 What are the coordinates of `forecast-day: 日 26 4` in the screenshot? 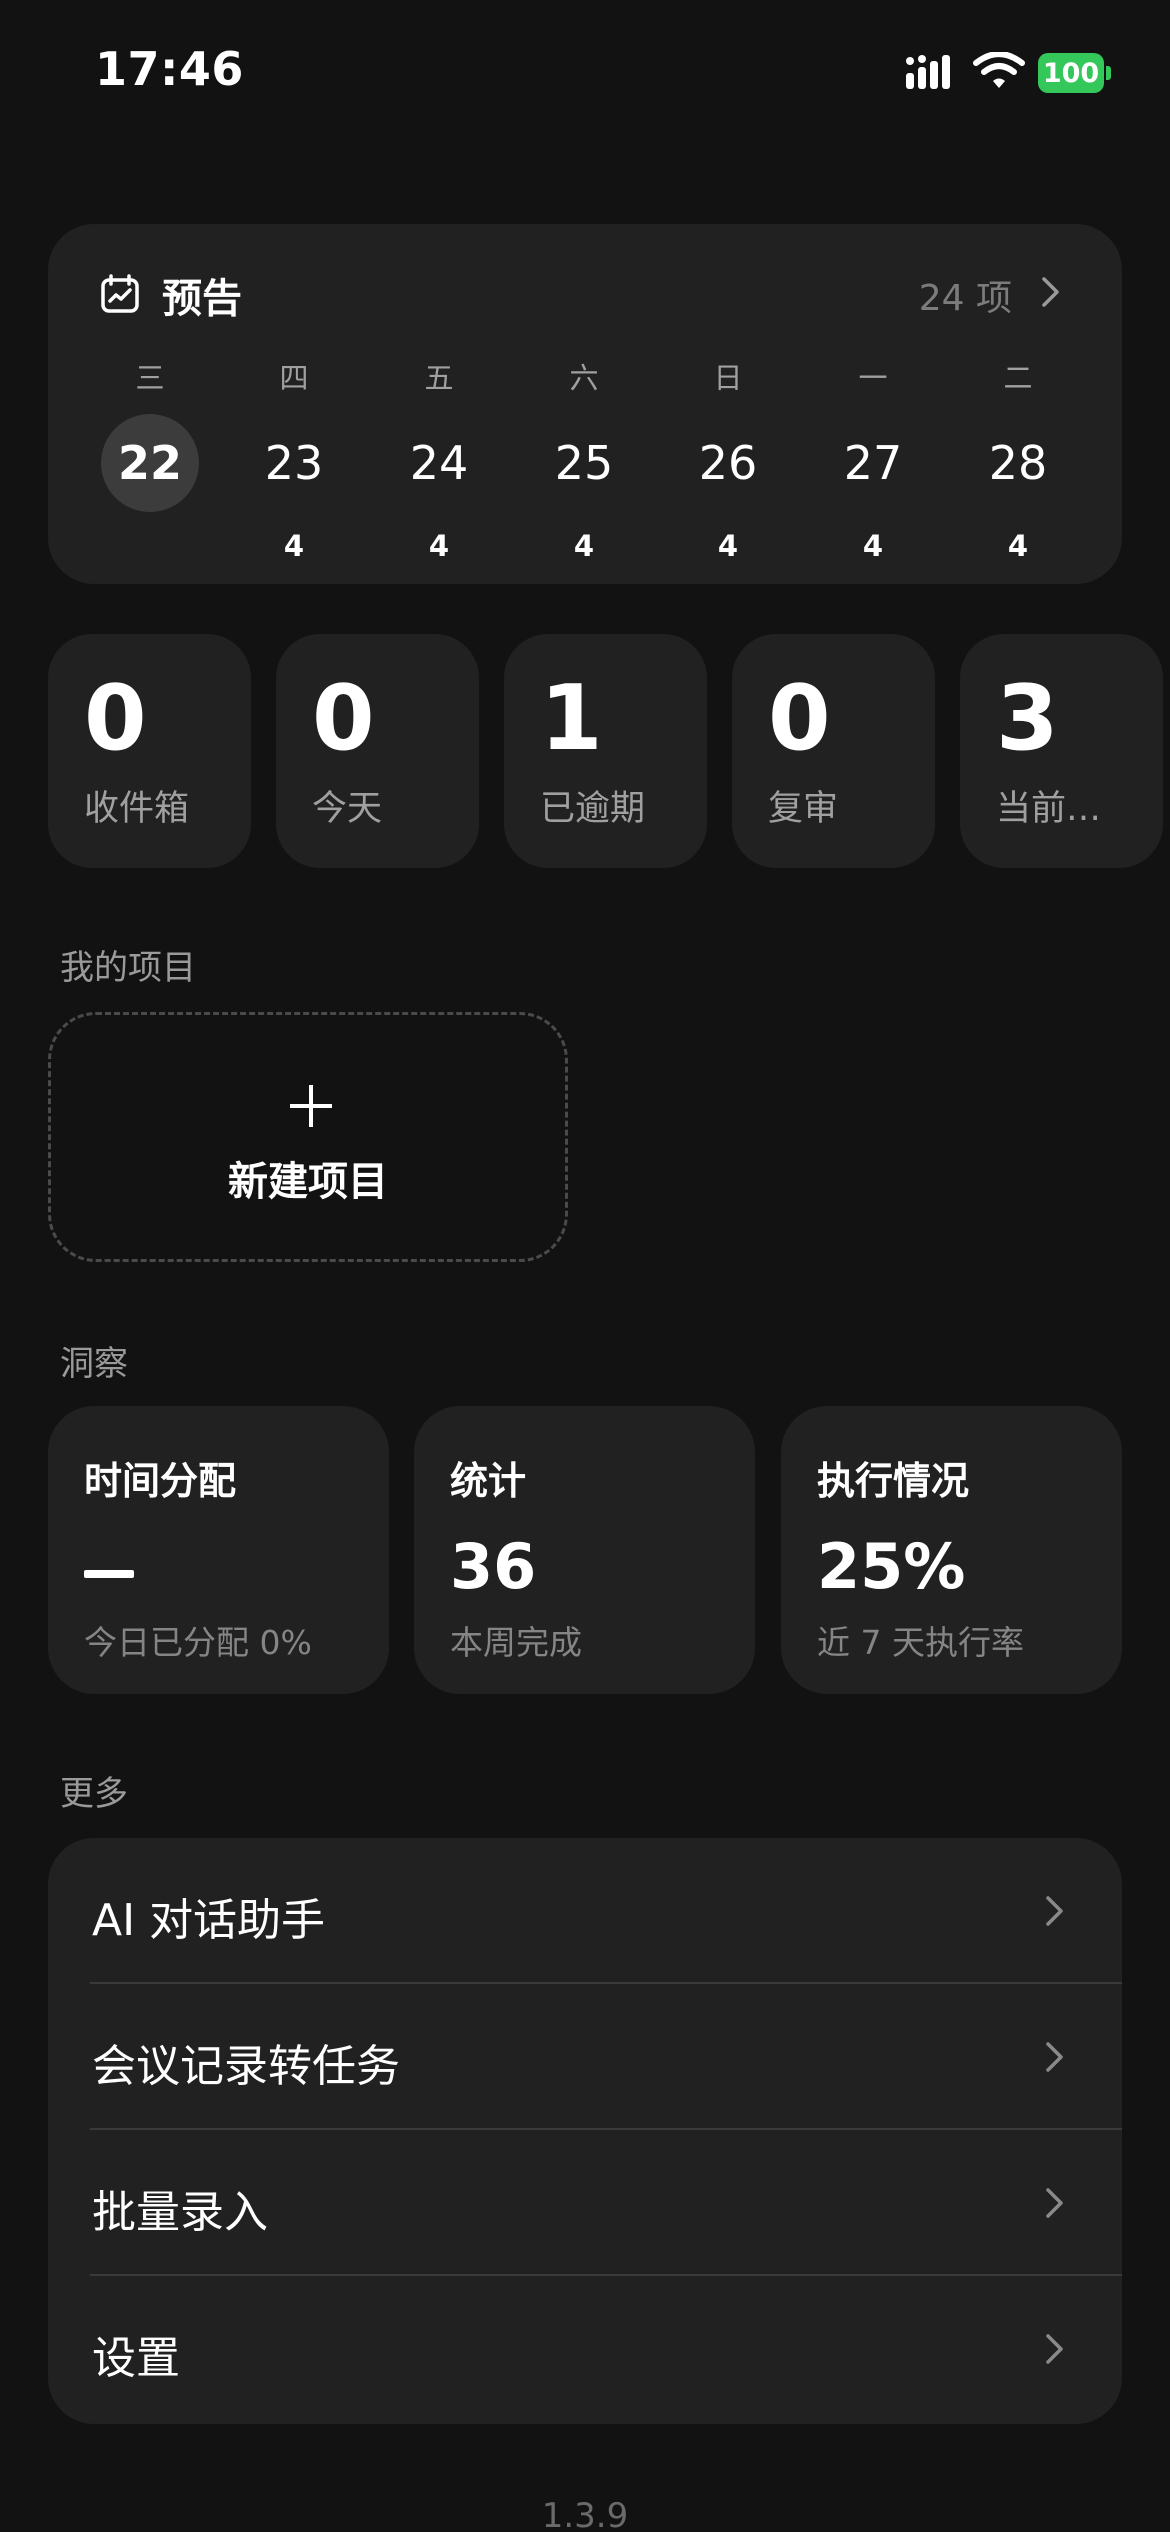 It's located at (728, 462).